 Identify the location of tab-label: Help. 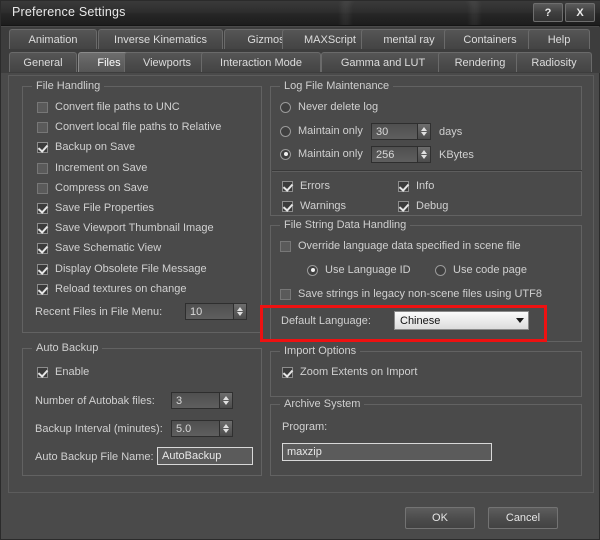
(559, 39).